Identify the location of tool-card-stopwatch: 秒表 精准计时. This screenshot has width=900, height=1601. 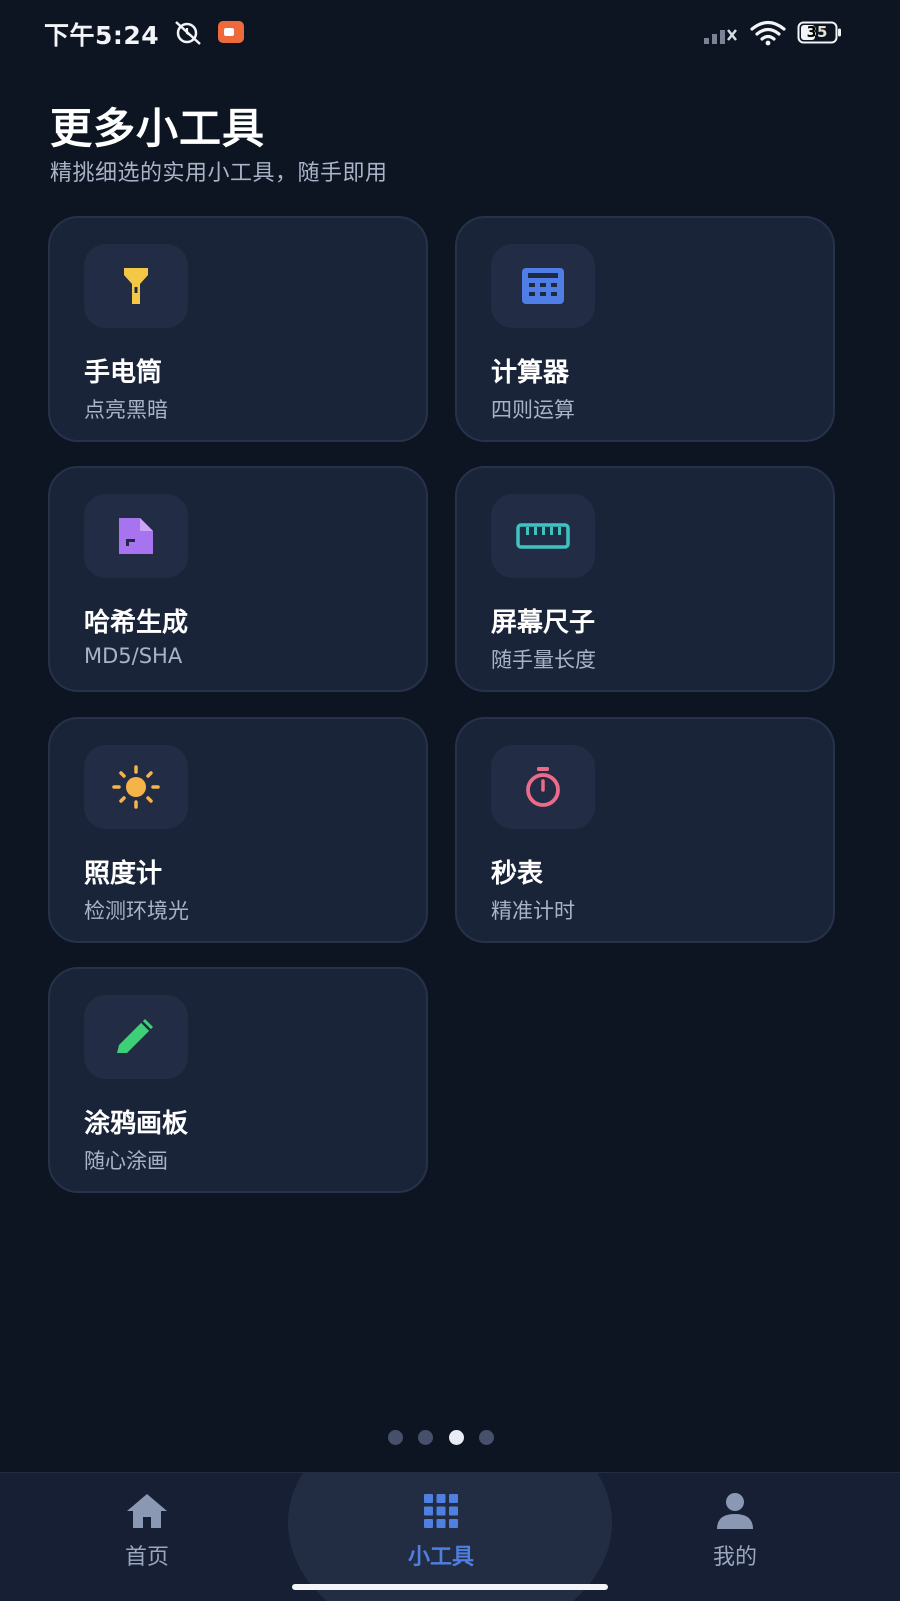
(645, 830).